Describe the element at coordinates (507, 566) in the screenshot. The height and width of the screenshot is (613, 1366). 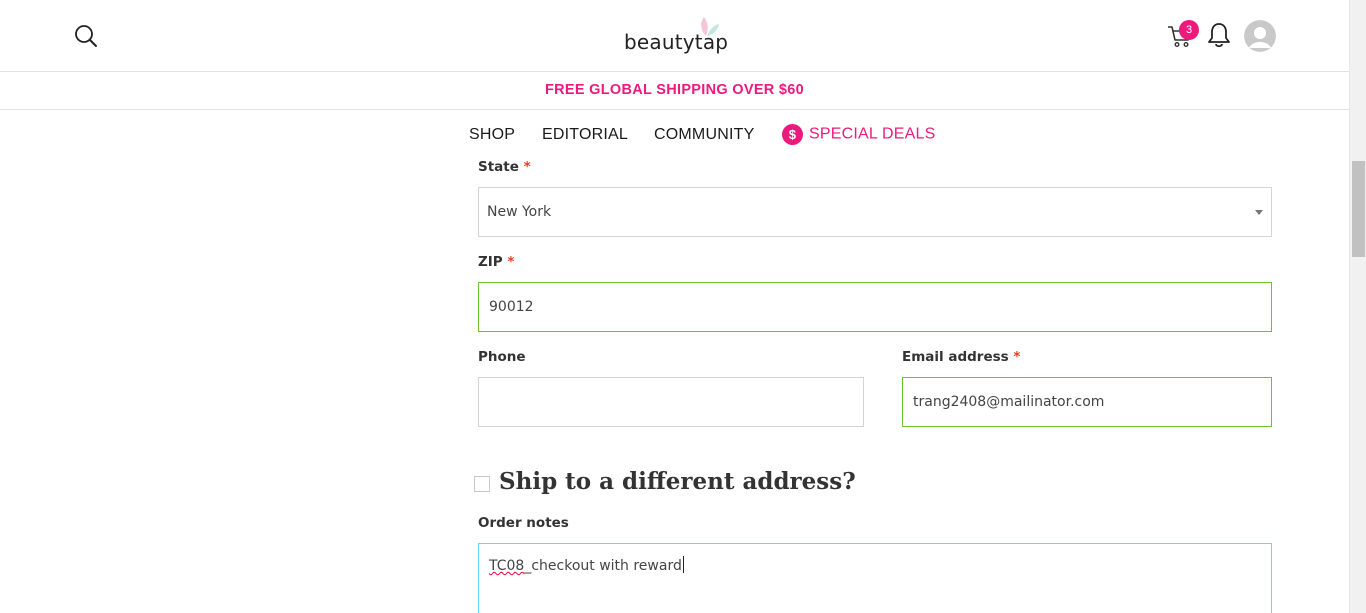
I see `order-notes-value-prefix: TC08` at that location.